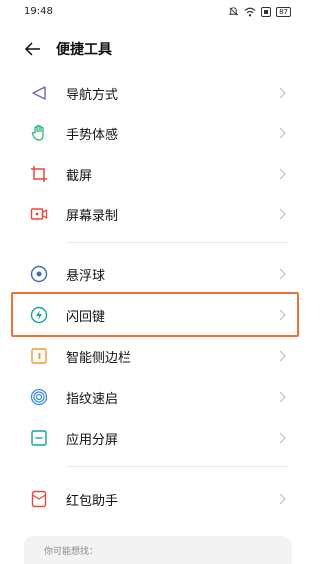 The width and height of the screenshot is (320, 564). What do you see at coordinates (39, 356) in the screenshot?
I see `smart-sidebar-icon` at bounding box center [39, 356].